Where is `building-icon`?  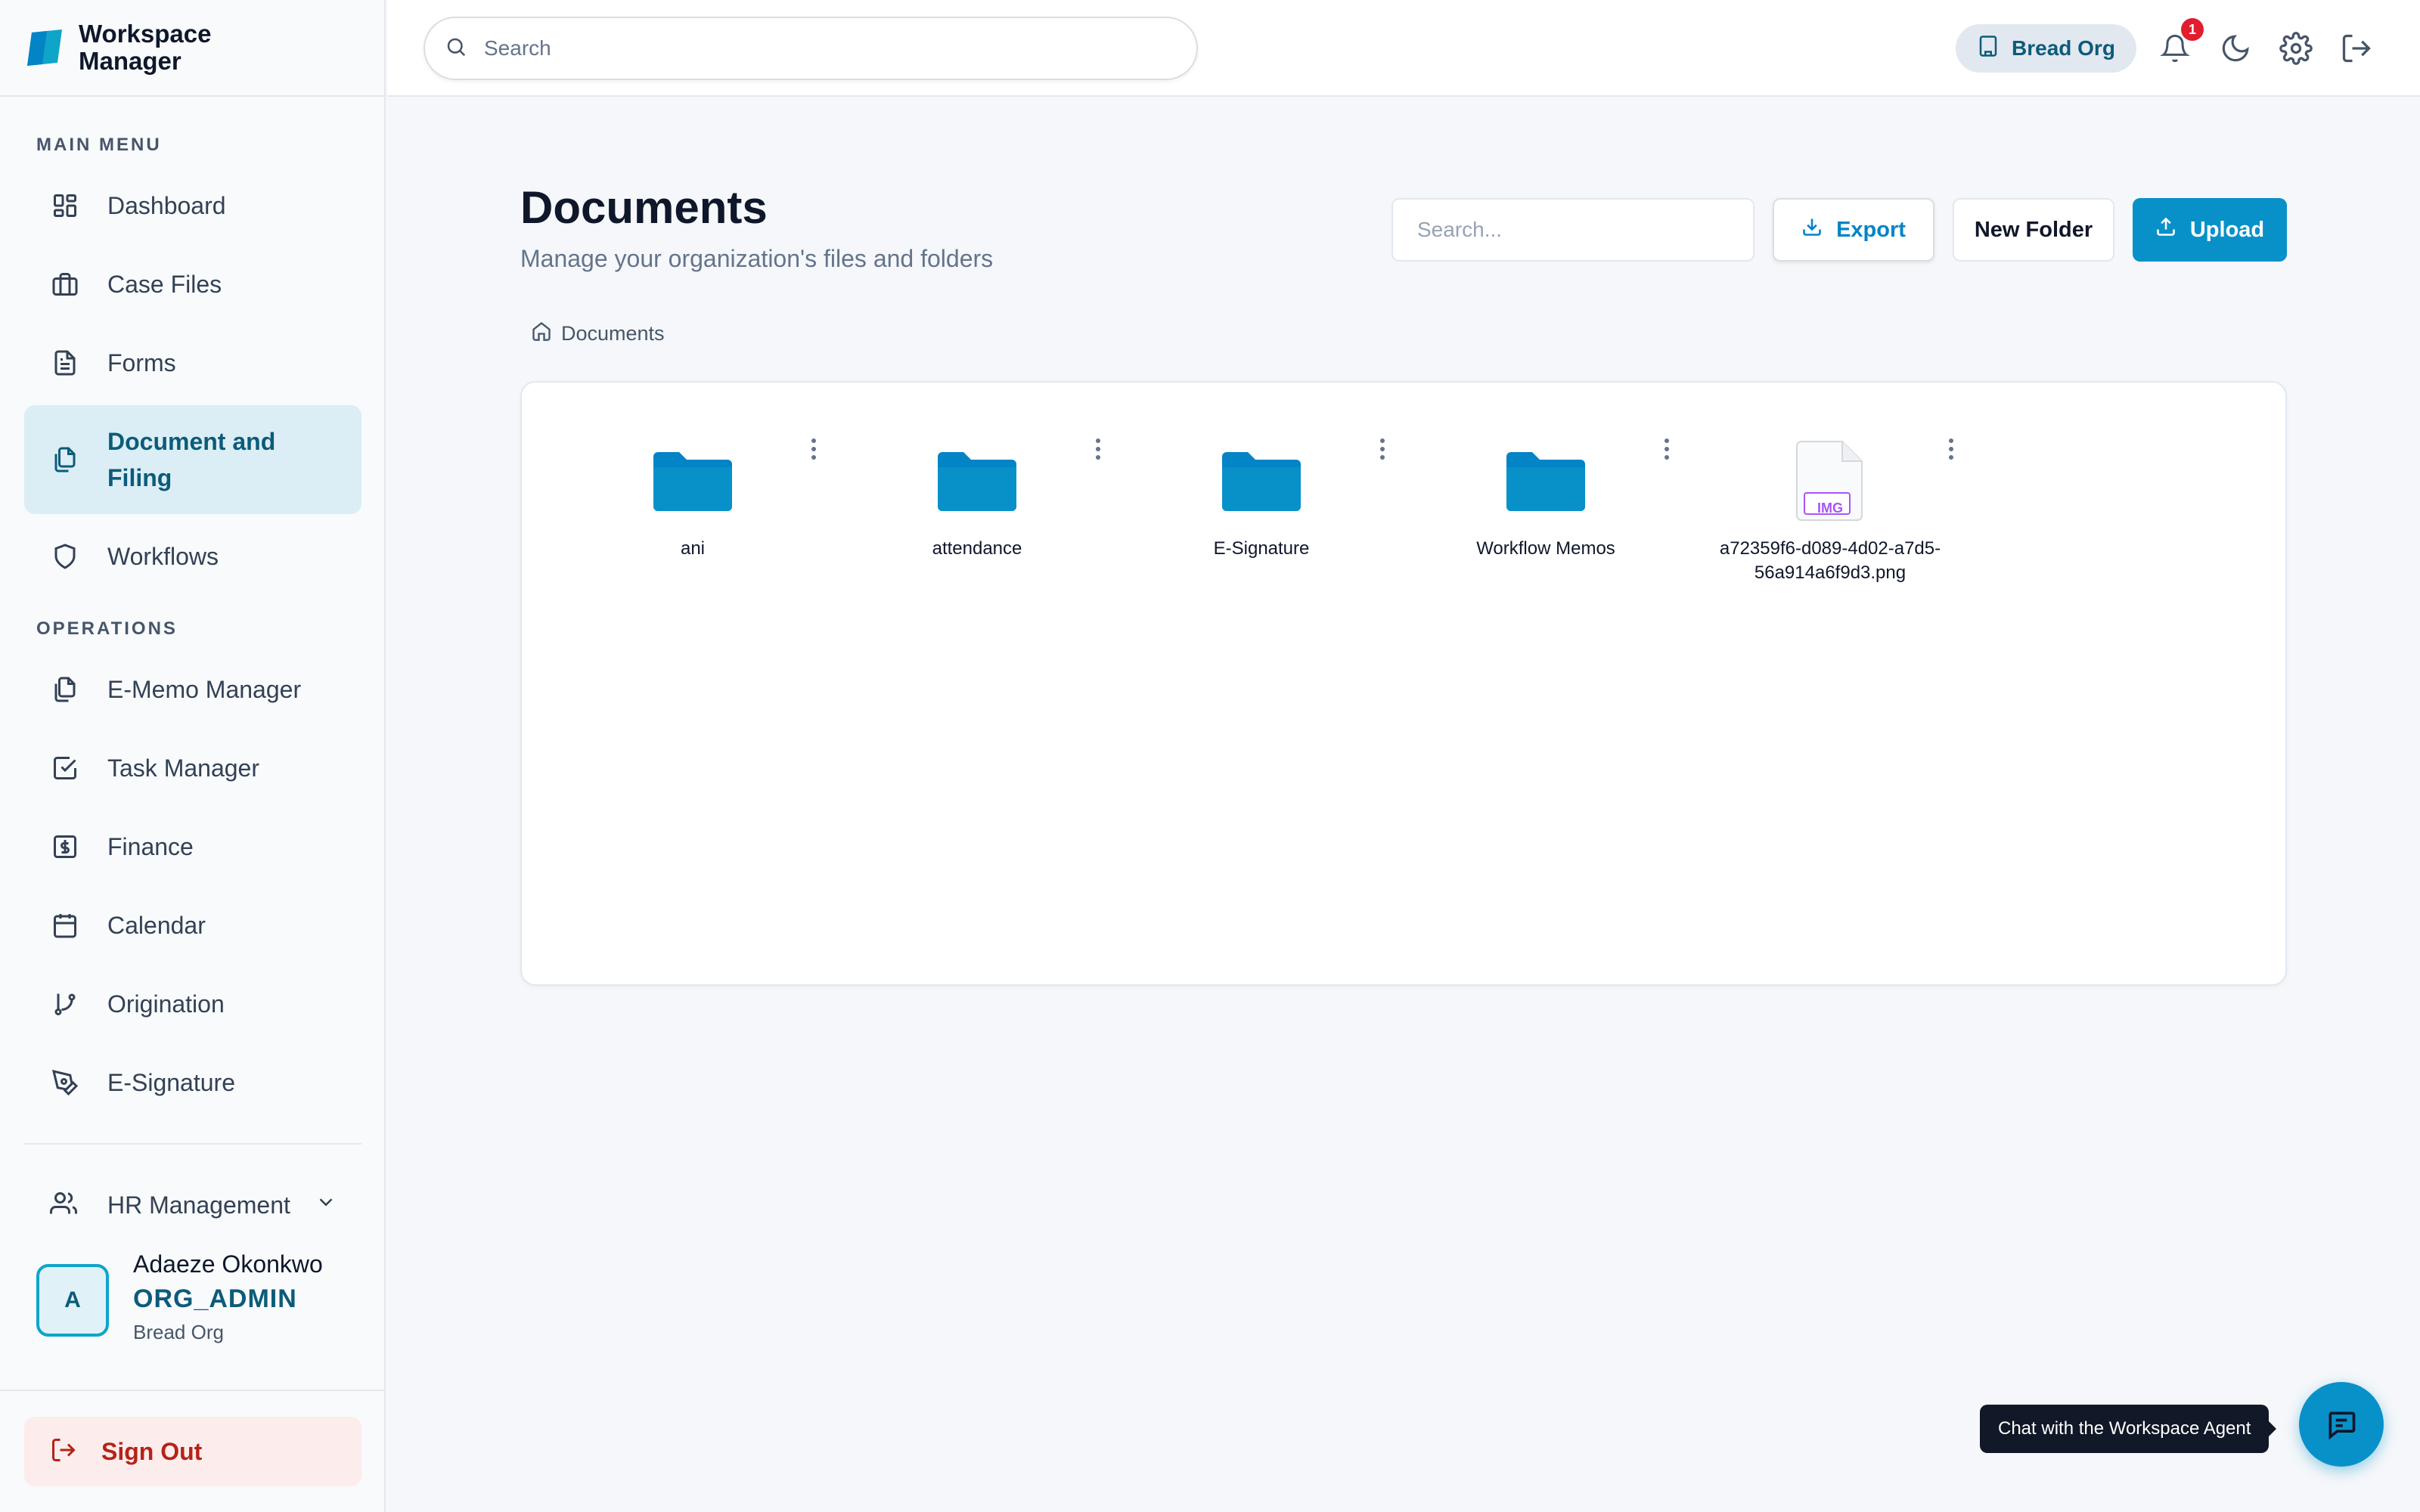 building-icon is located at coordinates (1988, 49).